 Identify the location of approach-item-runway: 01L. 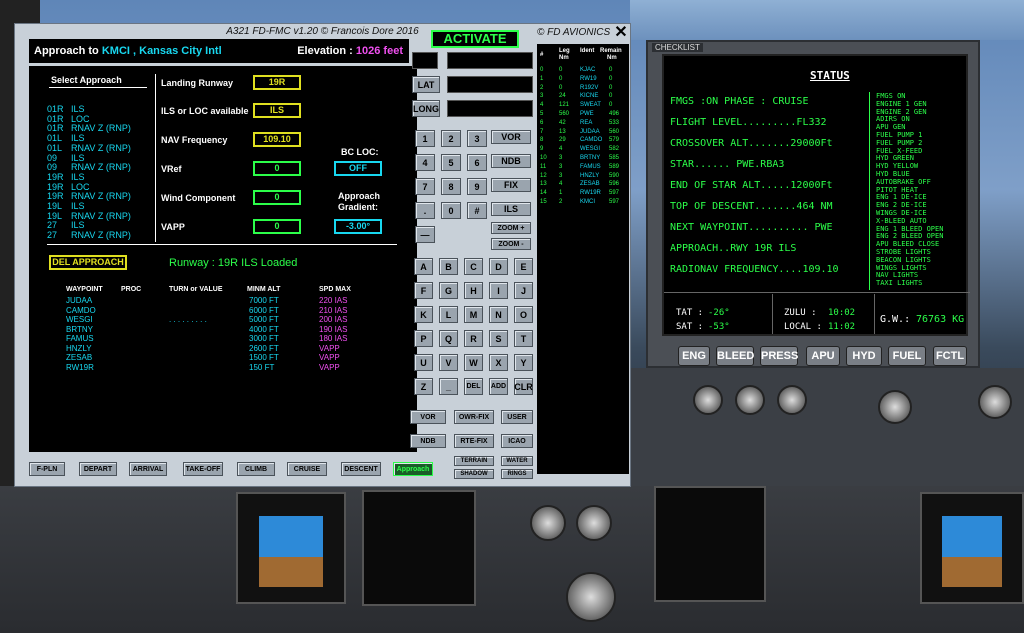
(54, 148).